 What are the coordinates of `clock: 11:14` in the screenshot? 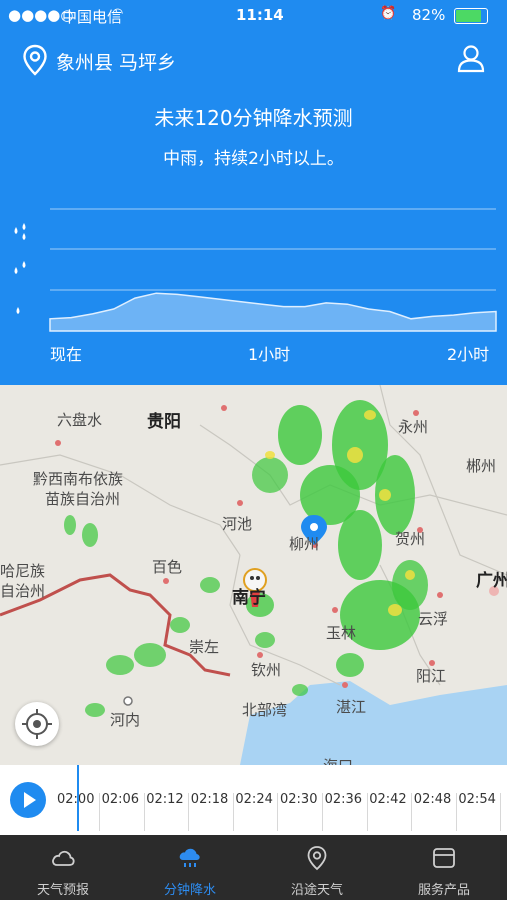 It's located at (260, 15).